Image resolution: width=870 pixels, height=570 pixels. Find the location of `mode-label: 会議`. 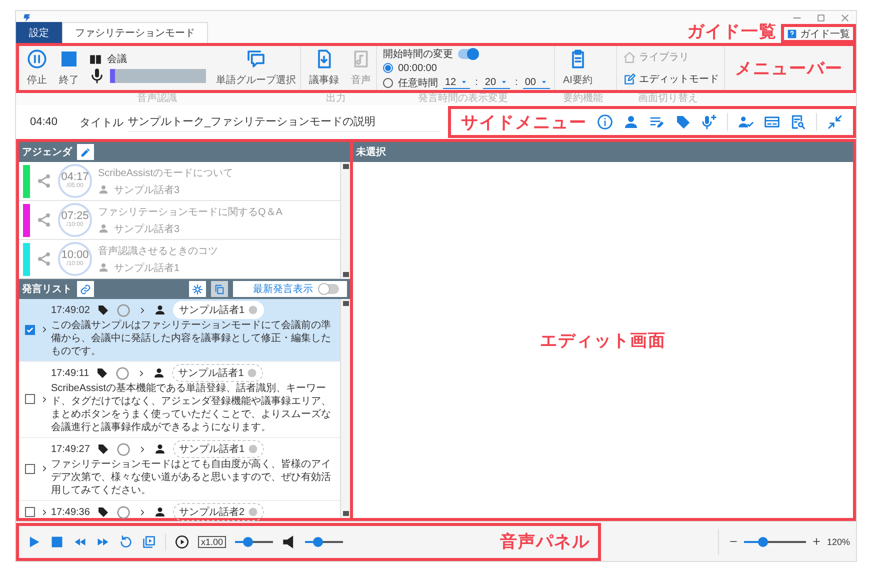

mode-label: 会議 is located at coordinates (117, 59).